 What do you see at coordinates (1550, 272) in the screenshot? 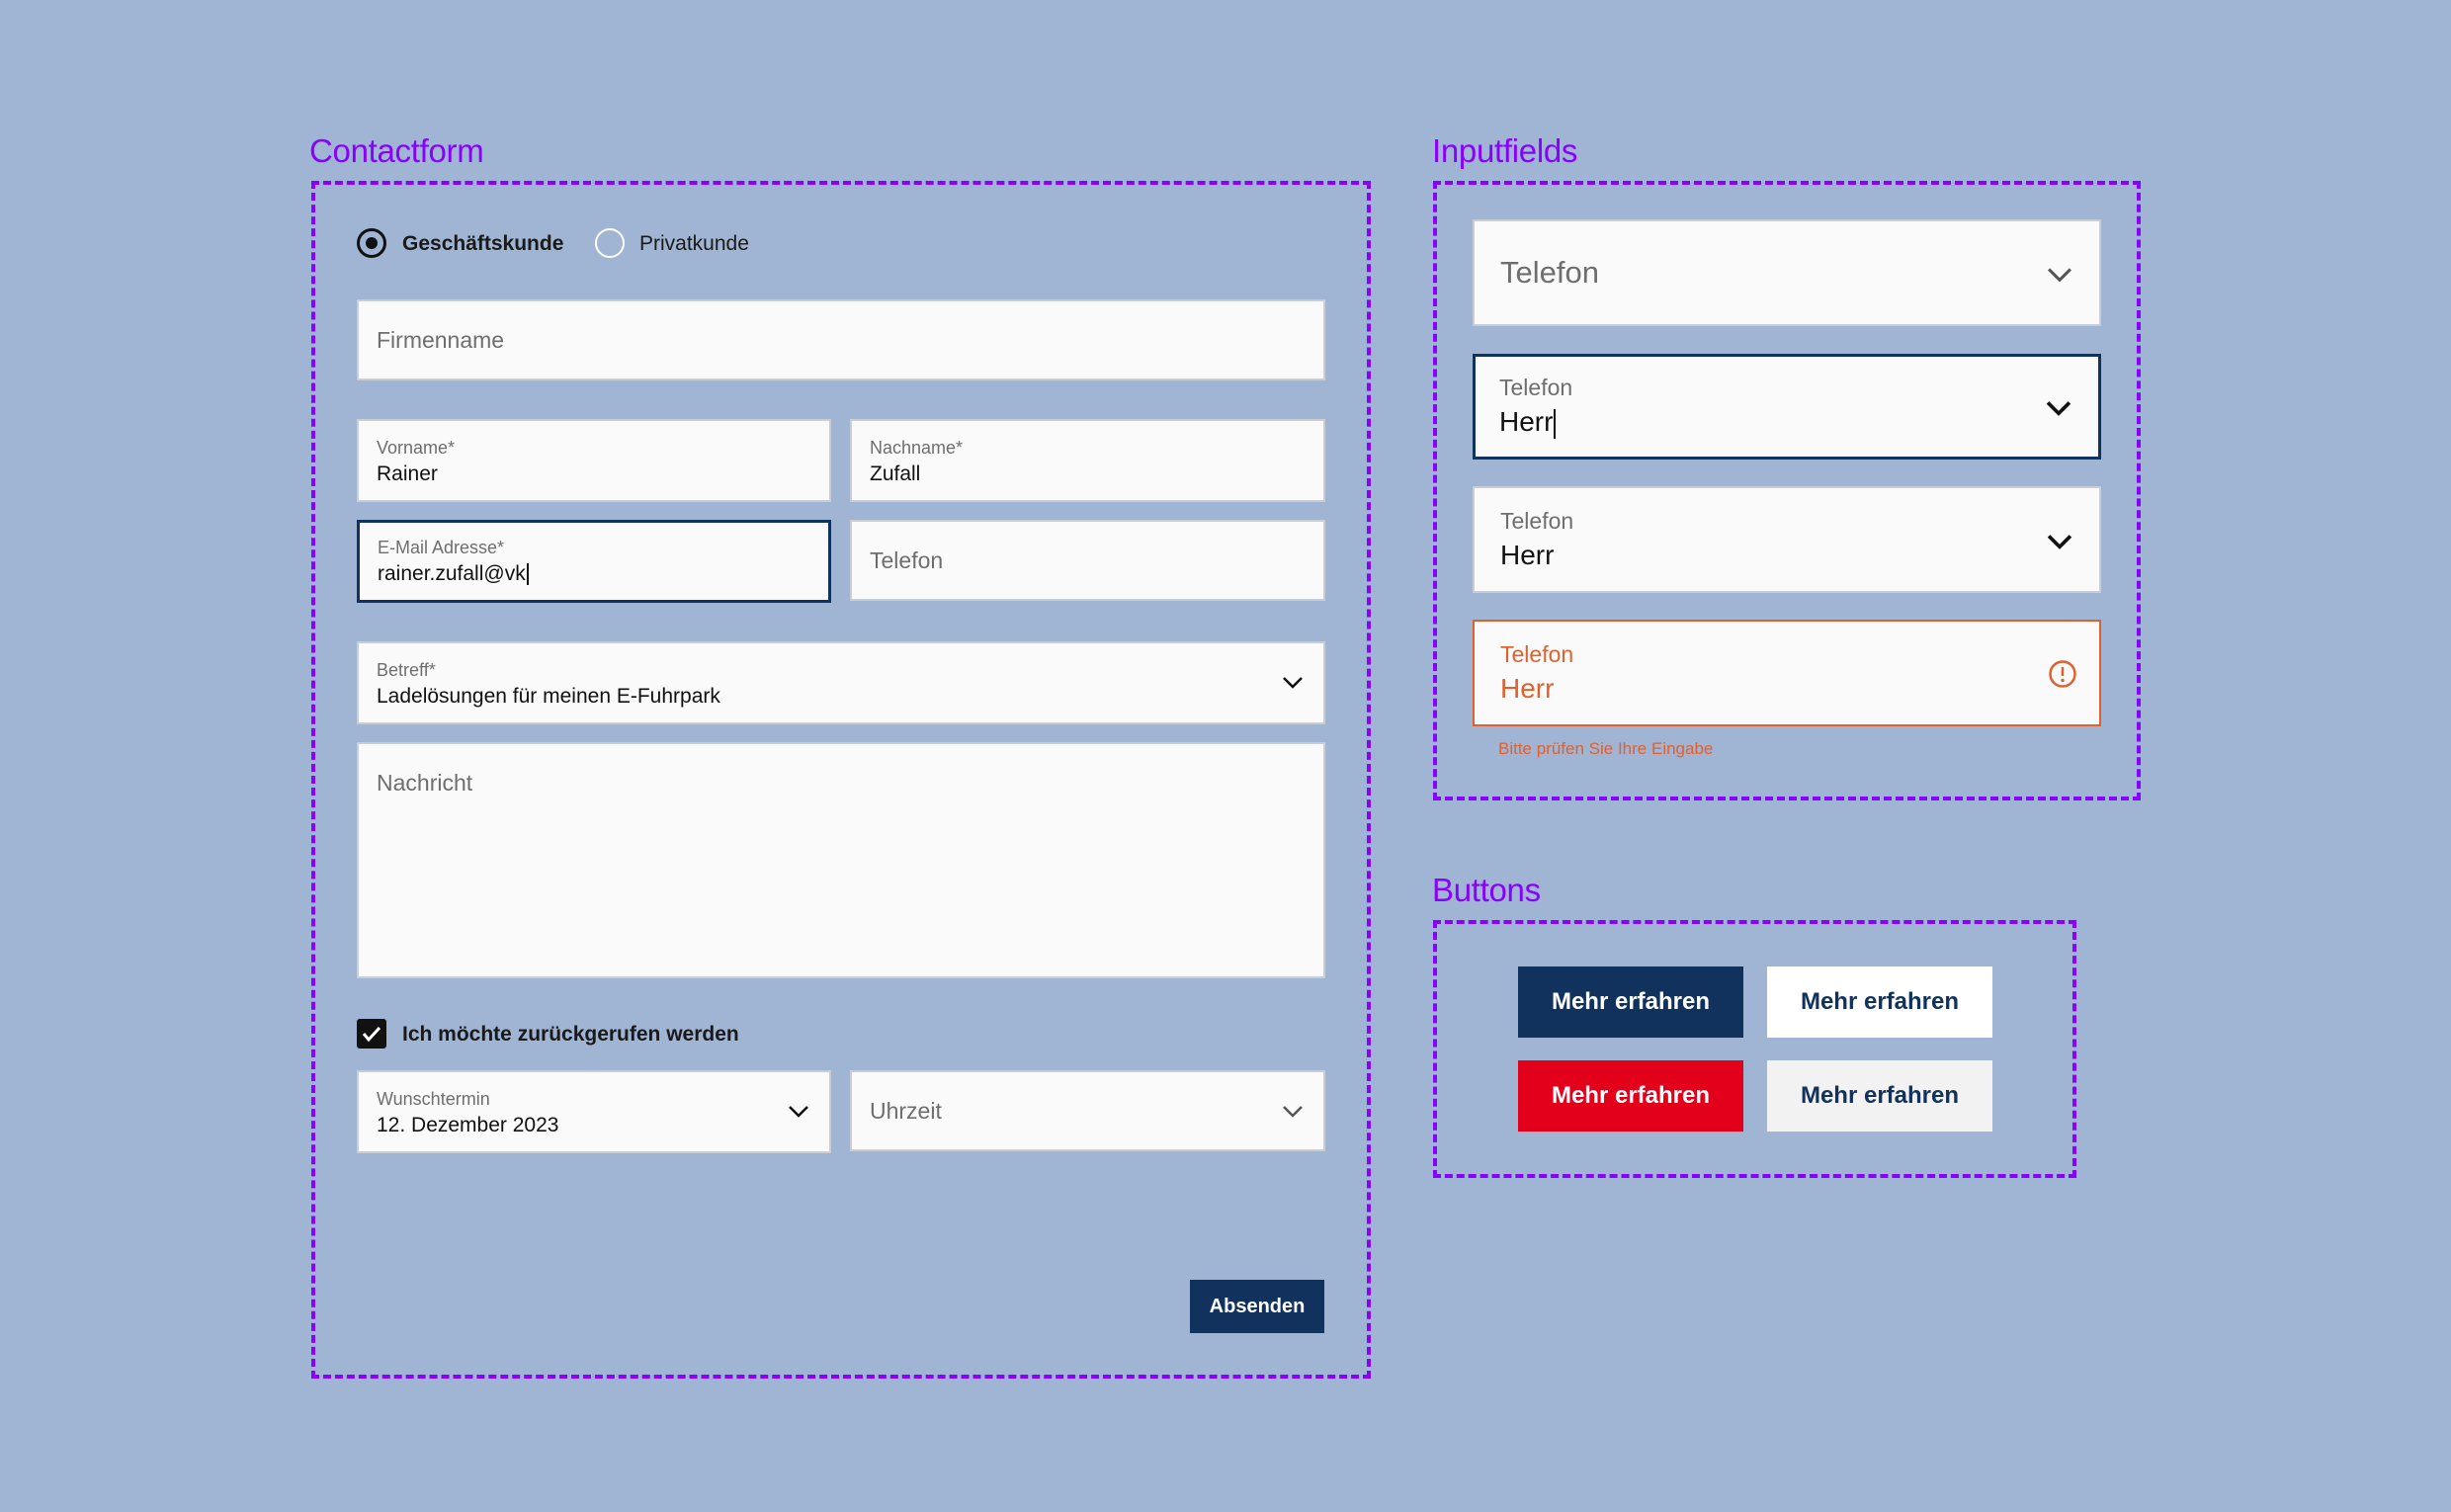
I see `phone-select-placeholder: Telefon` at bounding box center [1550, 272].